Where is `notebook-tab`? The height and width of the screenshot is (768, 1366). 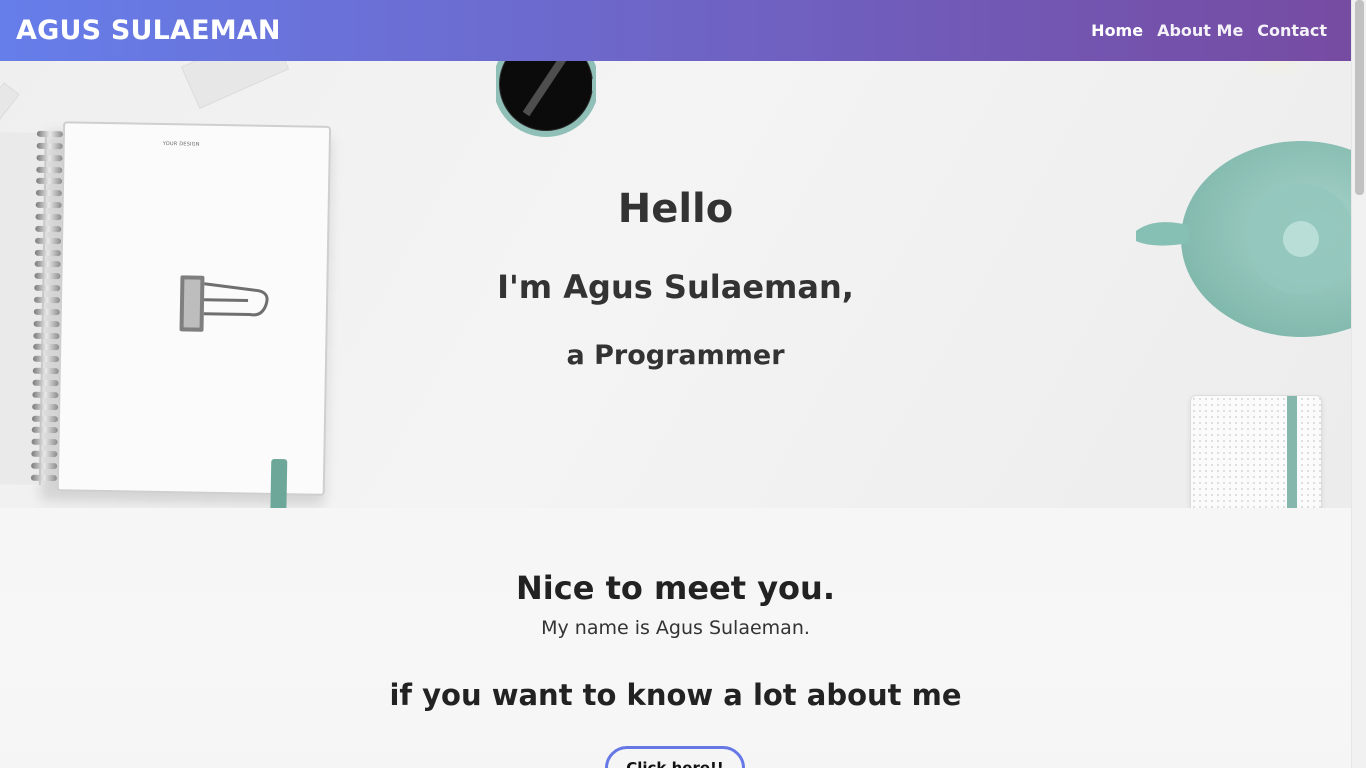
notebook-tab is located at coordinates (279, 483).